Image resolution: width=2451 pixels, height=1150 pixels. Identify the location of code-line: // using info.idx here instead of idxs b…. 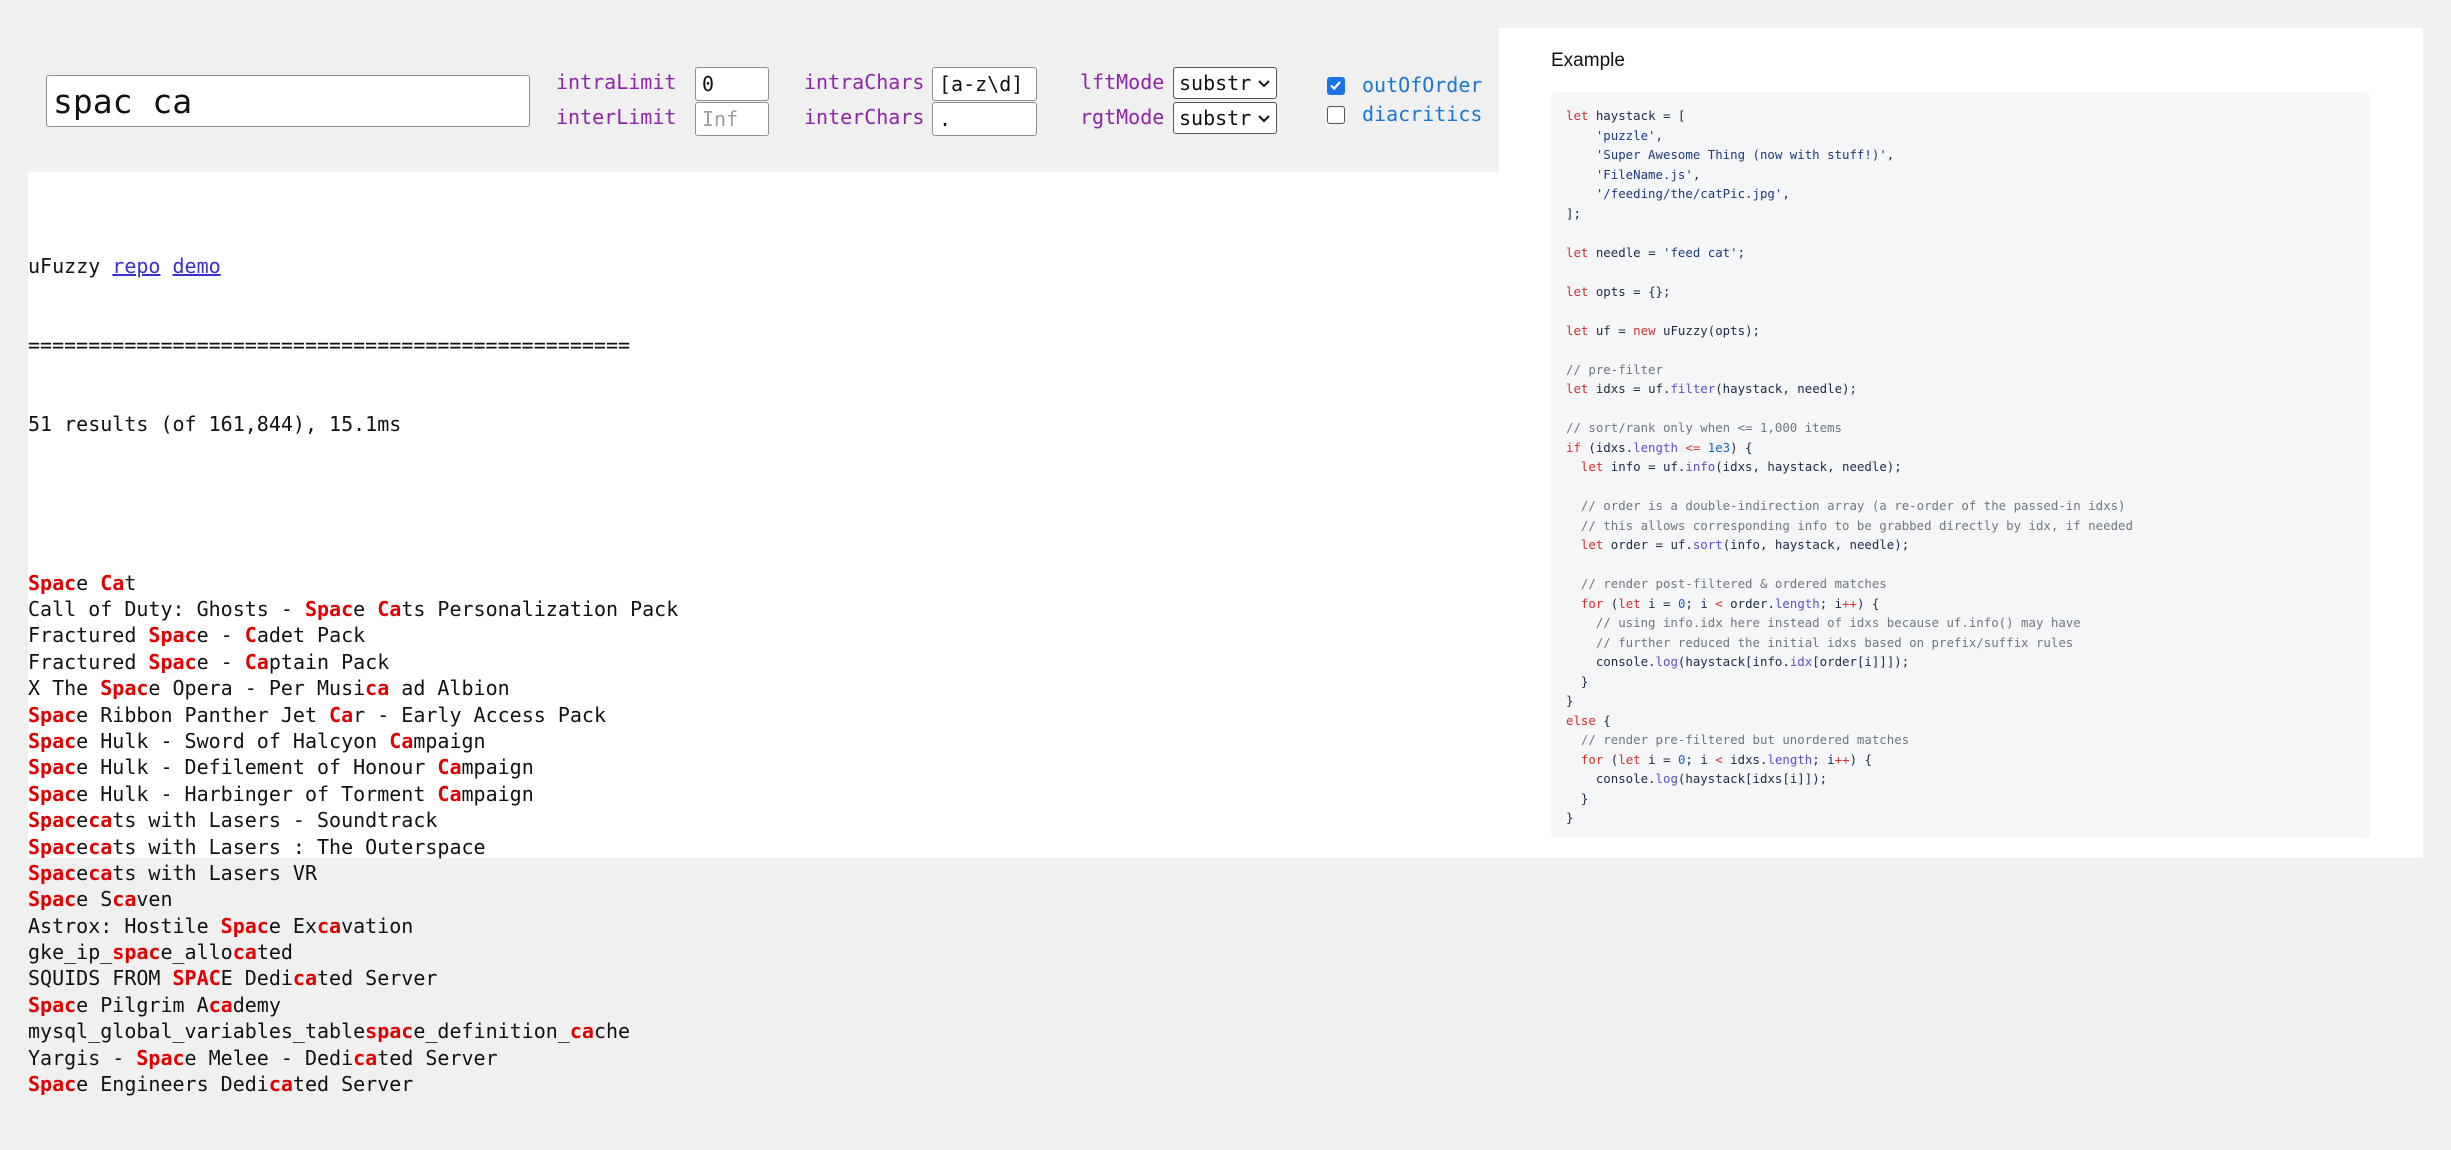
(1960, 623).